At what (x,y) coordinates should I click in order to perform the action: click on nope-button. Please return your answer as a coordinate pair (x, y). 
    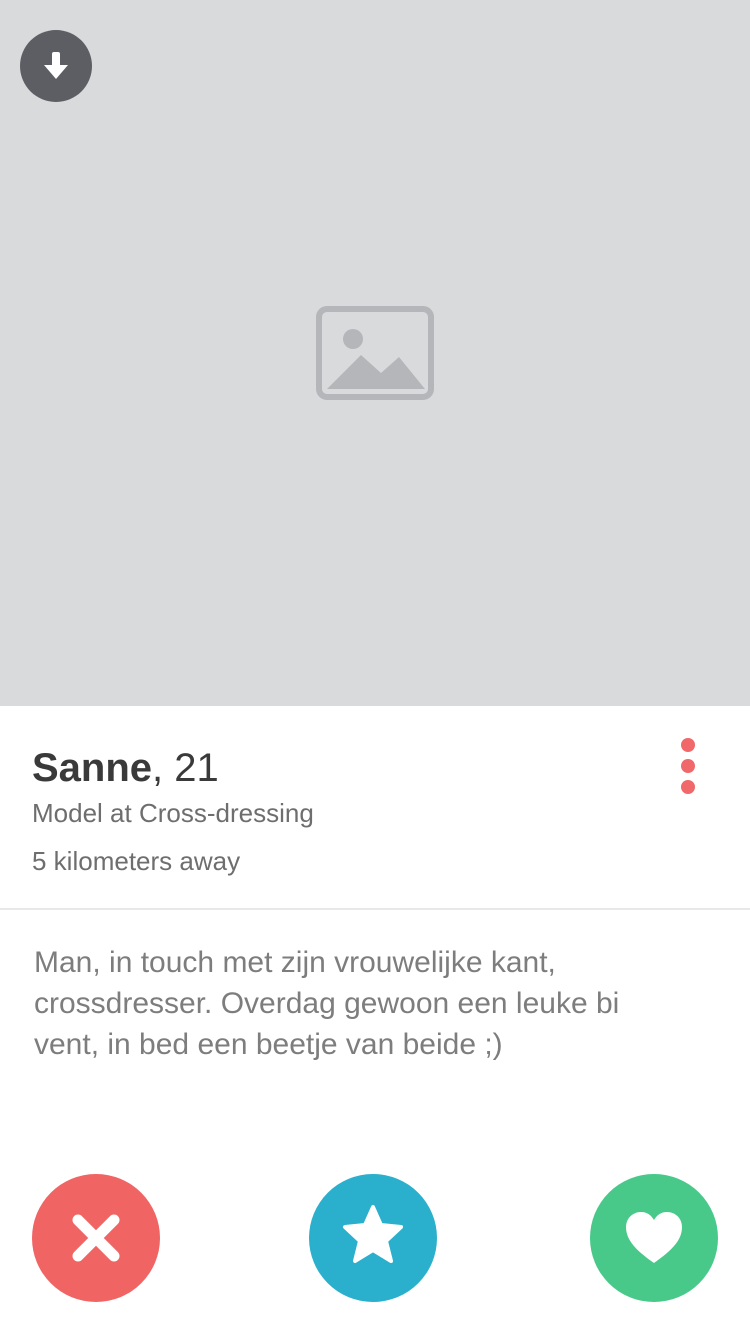
    Looking at the image, I should click on (96, 1238).